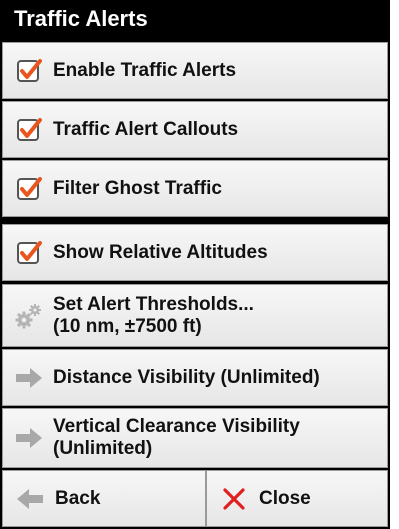 The height and width of the screenshot is (529, 399). I want to click on menu-item-label: Distance Visibility (Unlimited), so click(186, 377).